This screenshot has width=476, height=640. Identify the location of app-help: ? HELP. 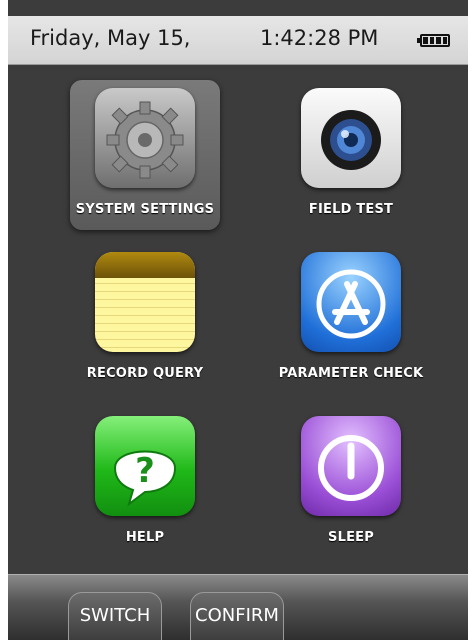
(145, 483).